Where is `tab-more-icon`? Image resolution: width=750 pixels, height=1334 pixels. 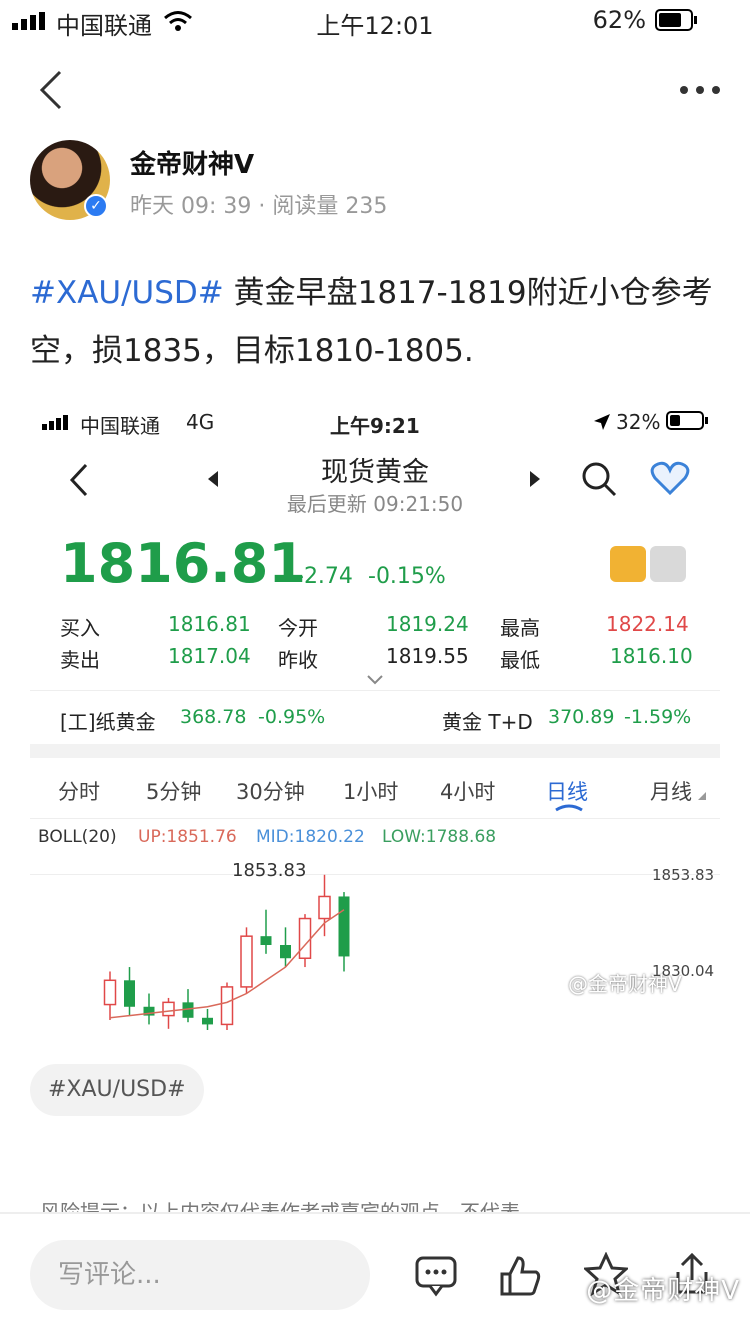
tab-more-icon is located at coordinates (702, 796).